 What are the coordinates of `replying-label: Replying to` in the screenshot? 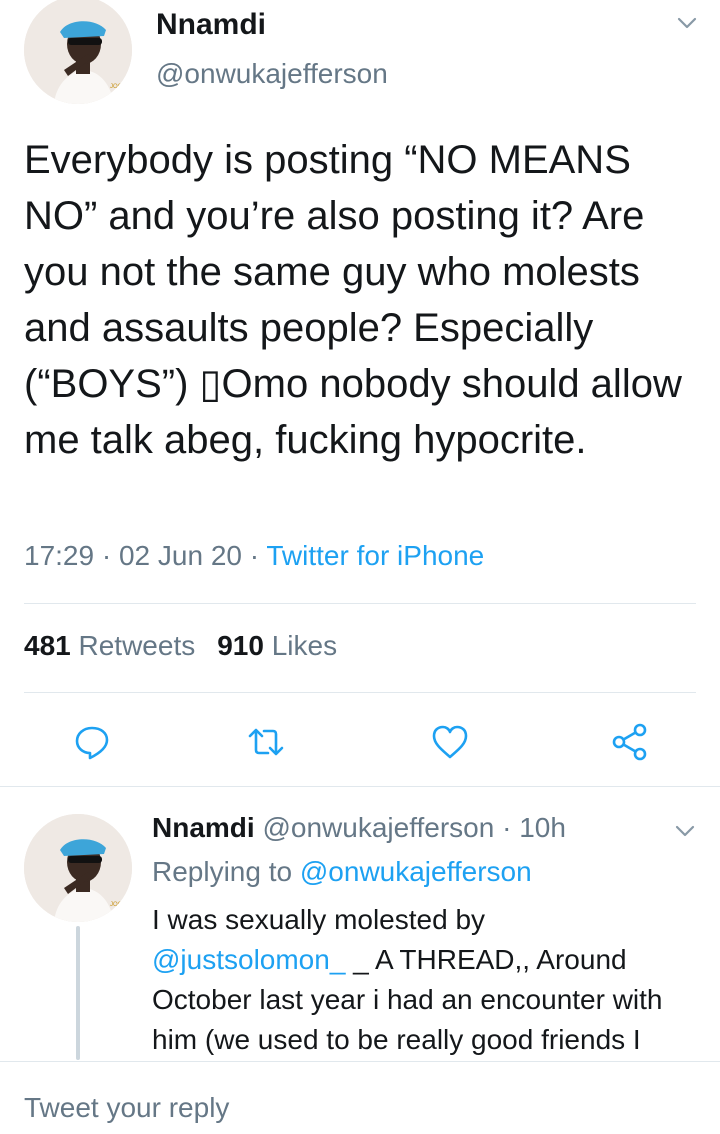 It's located at (222, 871).